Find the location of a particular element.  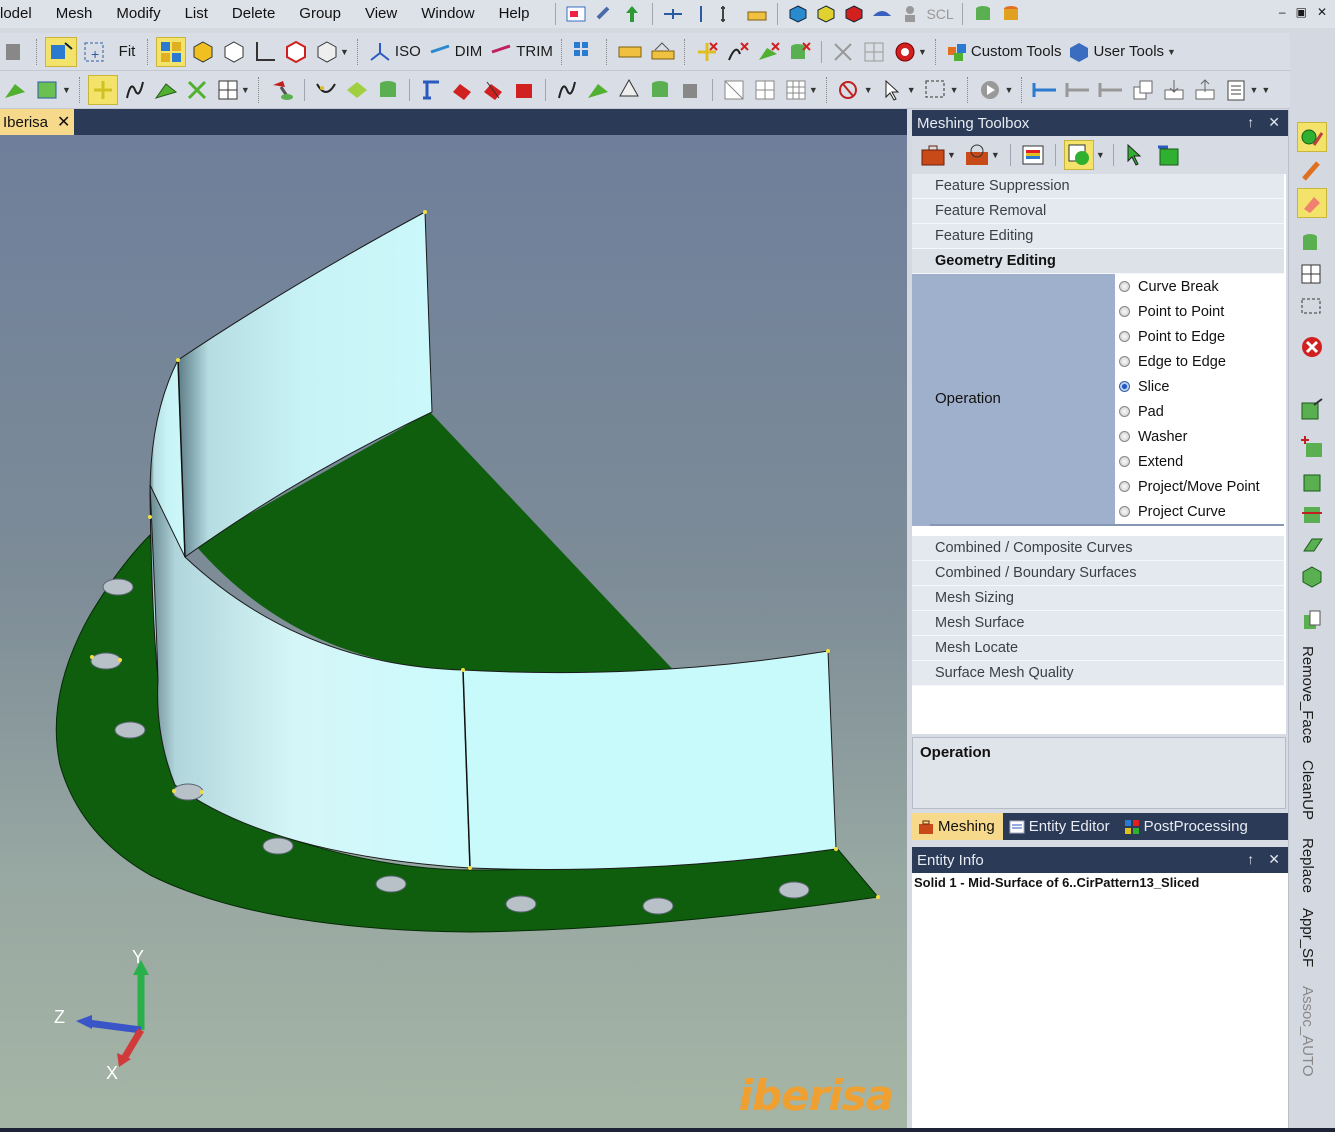

mesh-fine-icon: ▼ is located at coordinates (801, 90).